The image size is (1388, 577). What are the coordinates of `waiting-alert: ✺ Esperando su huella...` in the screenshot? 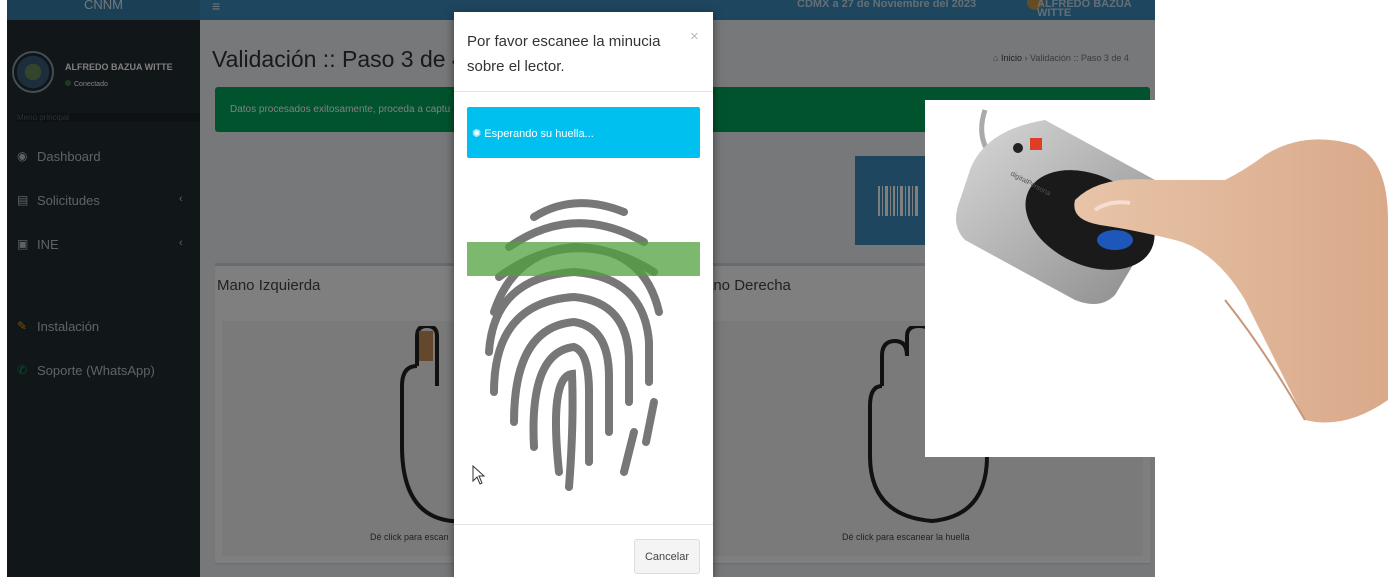 It's located at (583, 132).